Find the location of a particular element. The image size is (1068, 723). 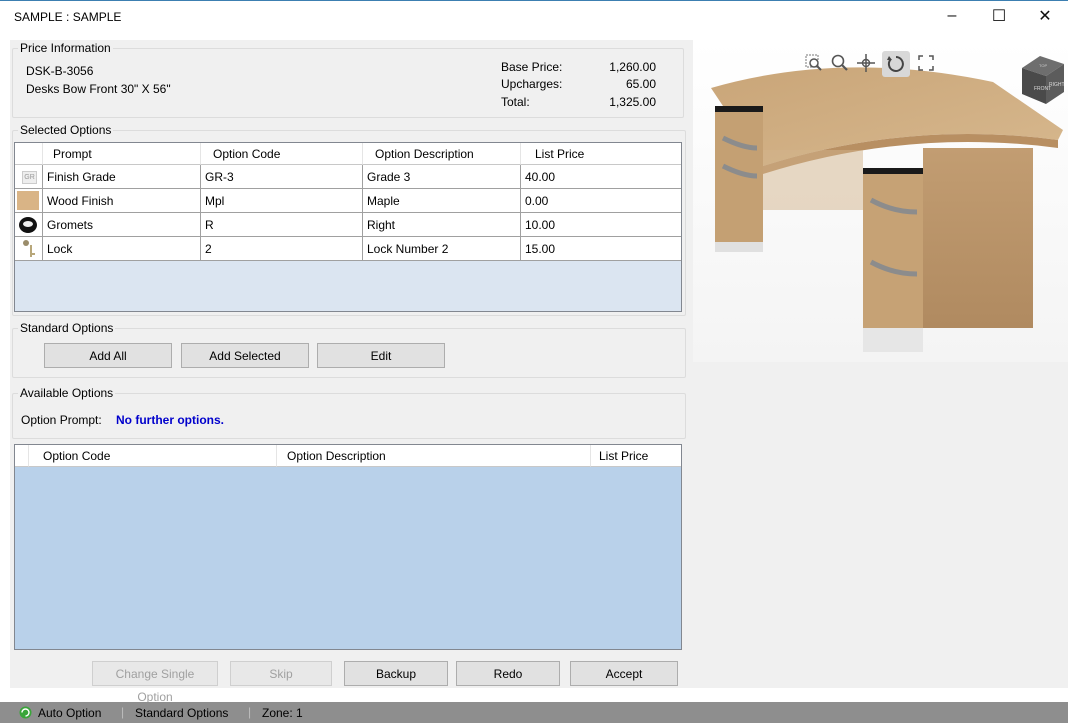

table-row-description: Lock Number 2 is located at coordinates (442, 249).